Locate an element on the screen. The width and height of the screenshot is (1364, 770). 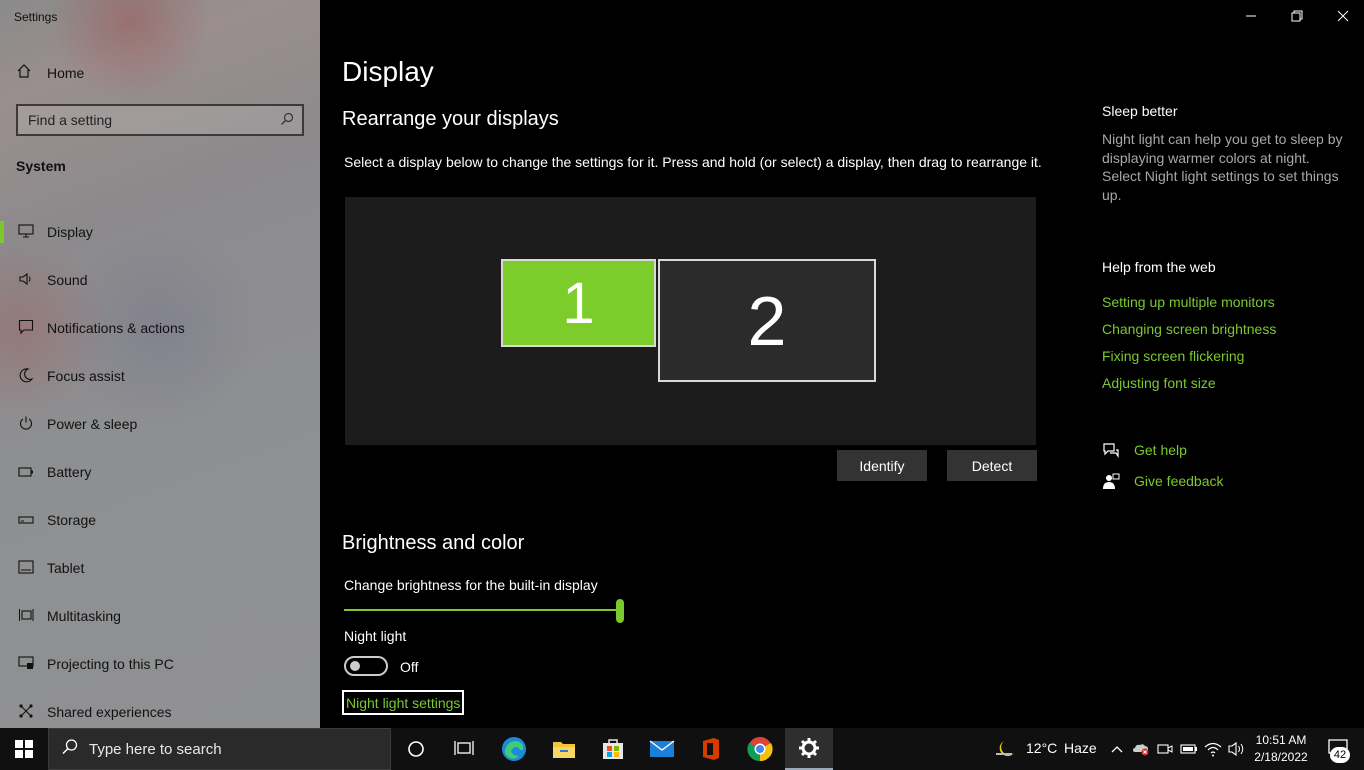
volume-tray is located at coordinates (1237, 749).